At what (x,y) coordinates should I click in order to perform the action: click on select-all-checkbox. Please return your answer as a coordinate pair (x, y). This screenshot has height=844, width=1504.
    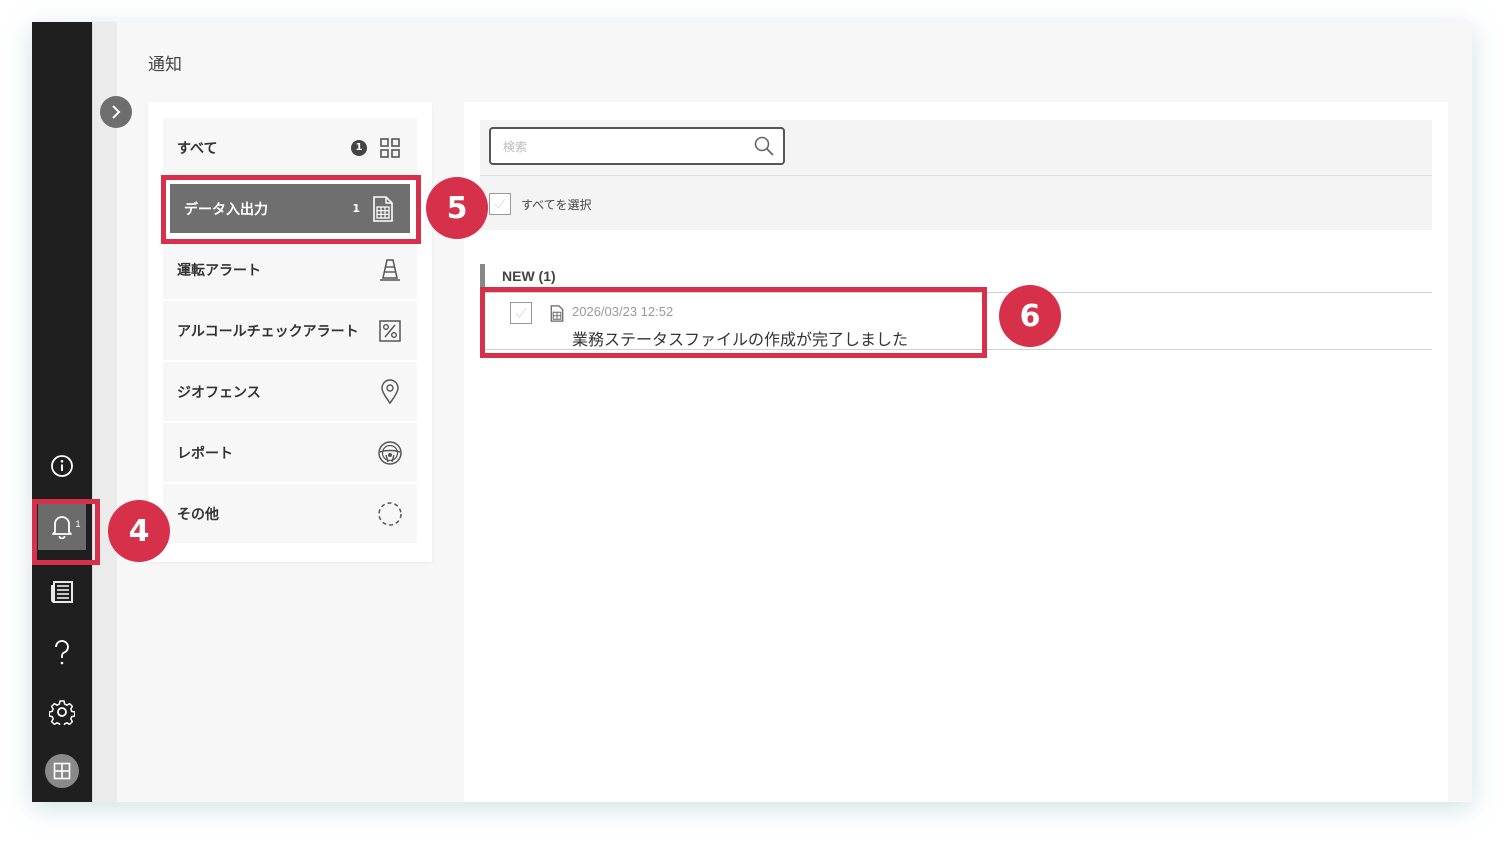
    Looking at the image, I should click on (500, 204).